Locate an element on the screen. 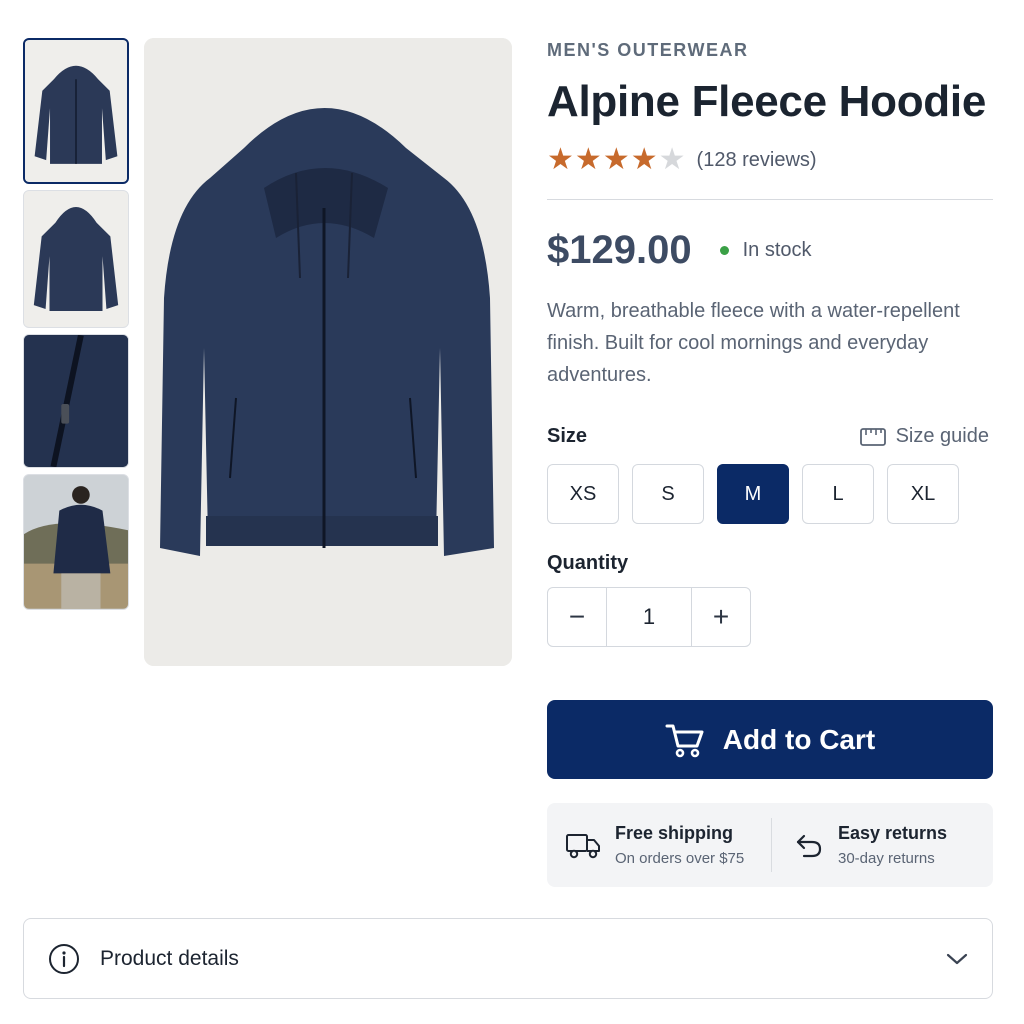 This screenshot has height=1024, width=1024. product-details-accordion: Product details is located at coordinates (508, 958).